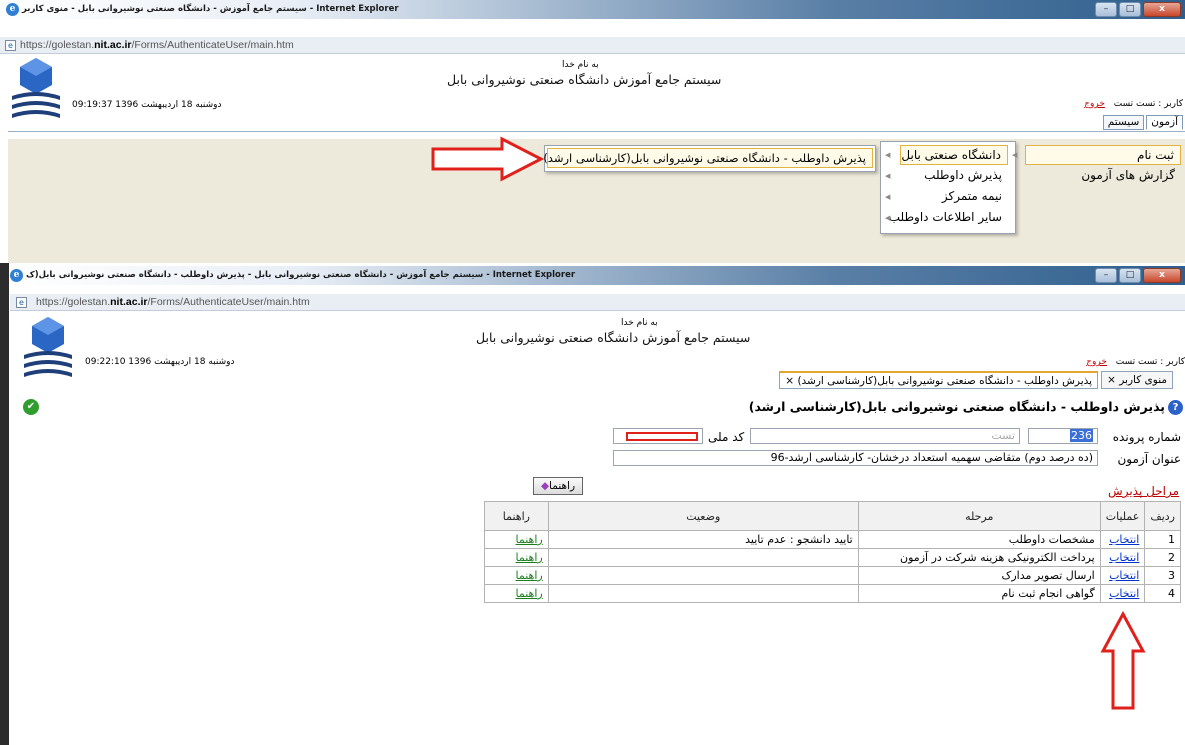 Image resolution: width=1185 pixels, height=745 pixels. I want to click on window1-controls: – □ x, so click(1138, 10).